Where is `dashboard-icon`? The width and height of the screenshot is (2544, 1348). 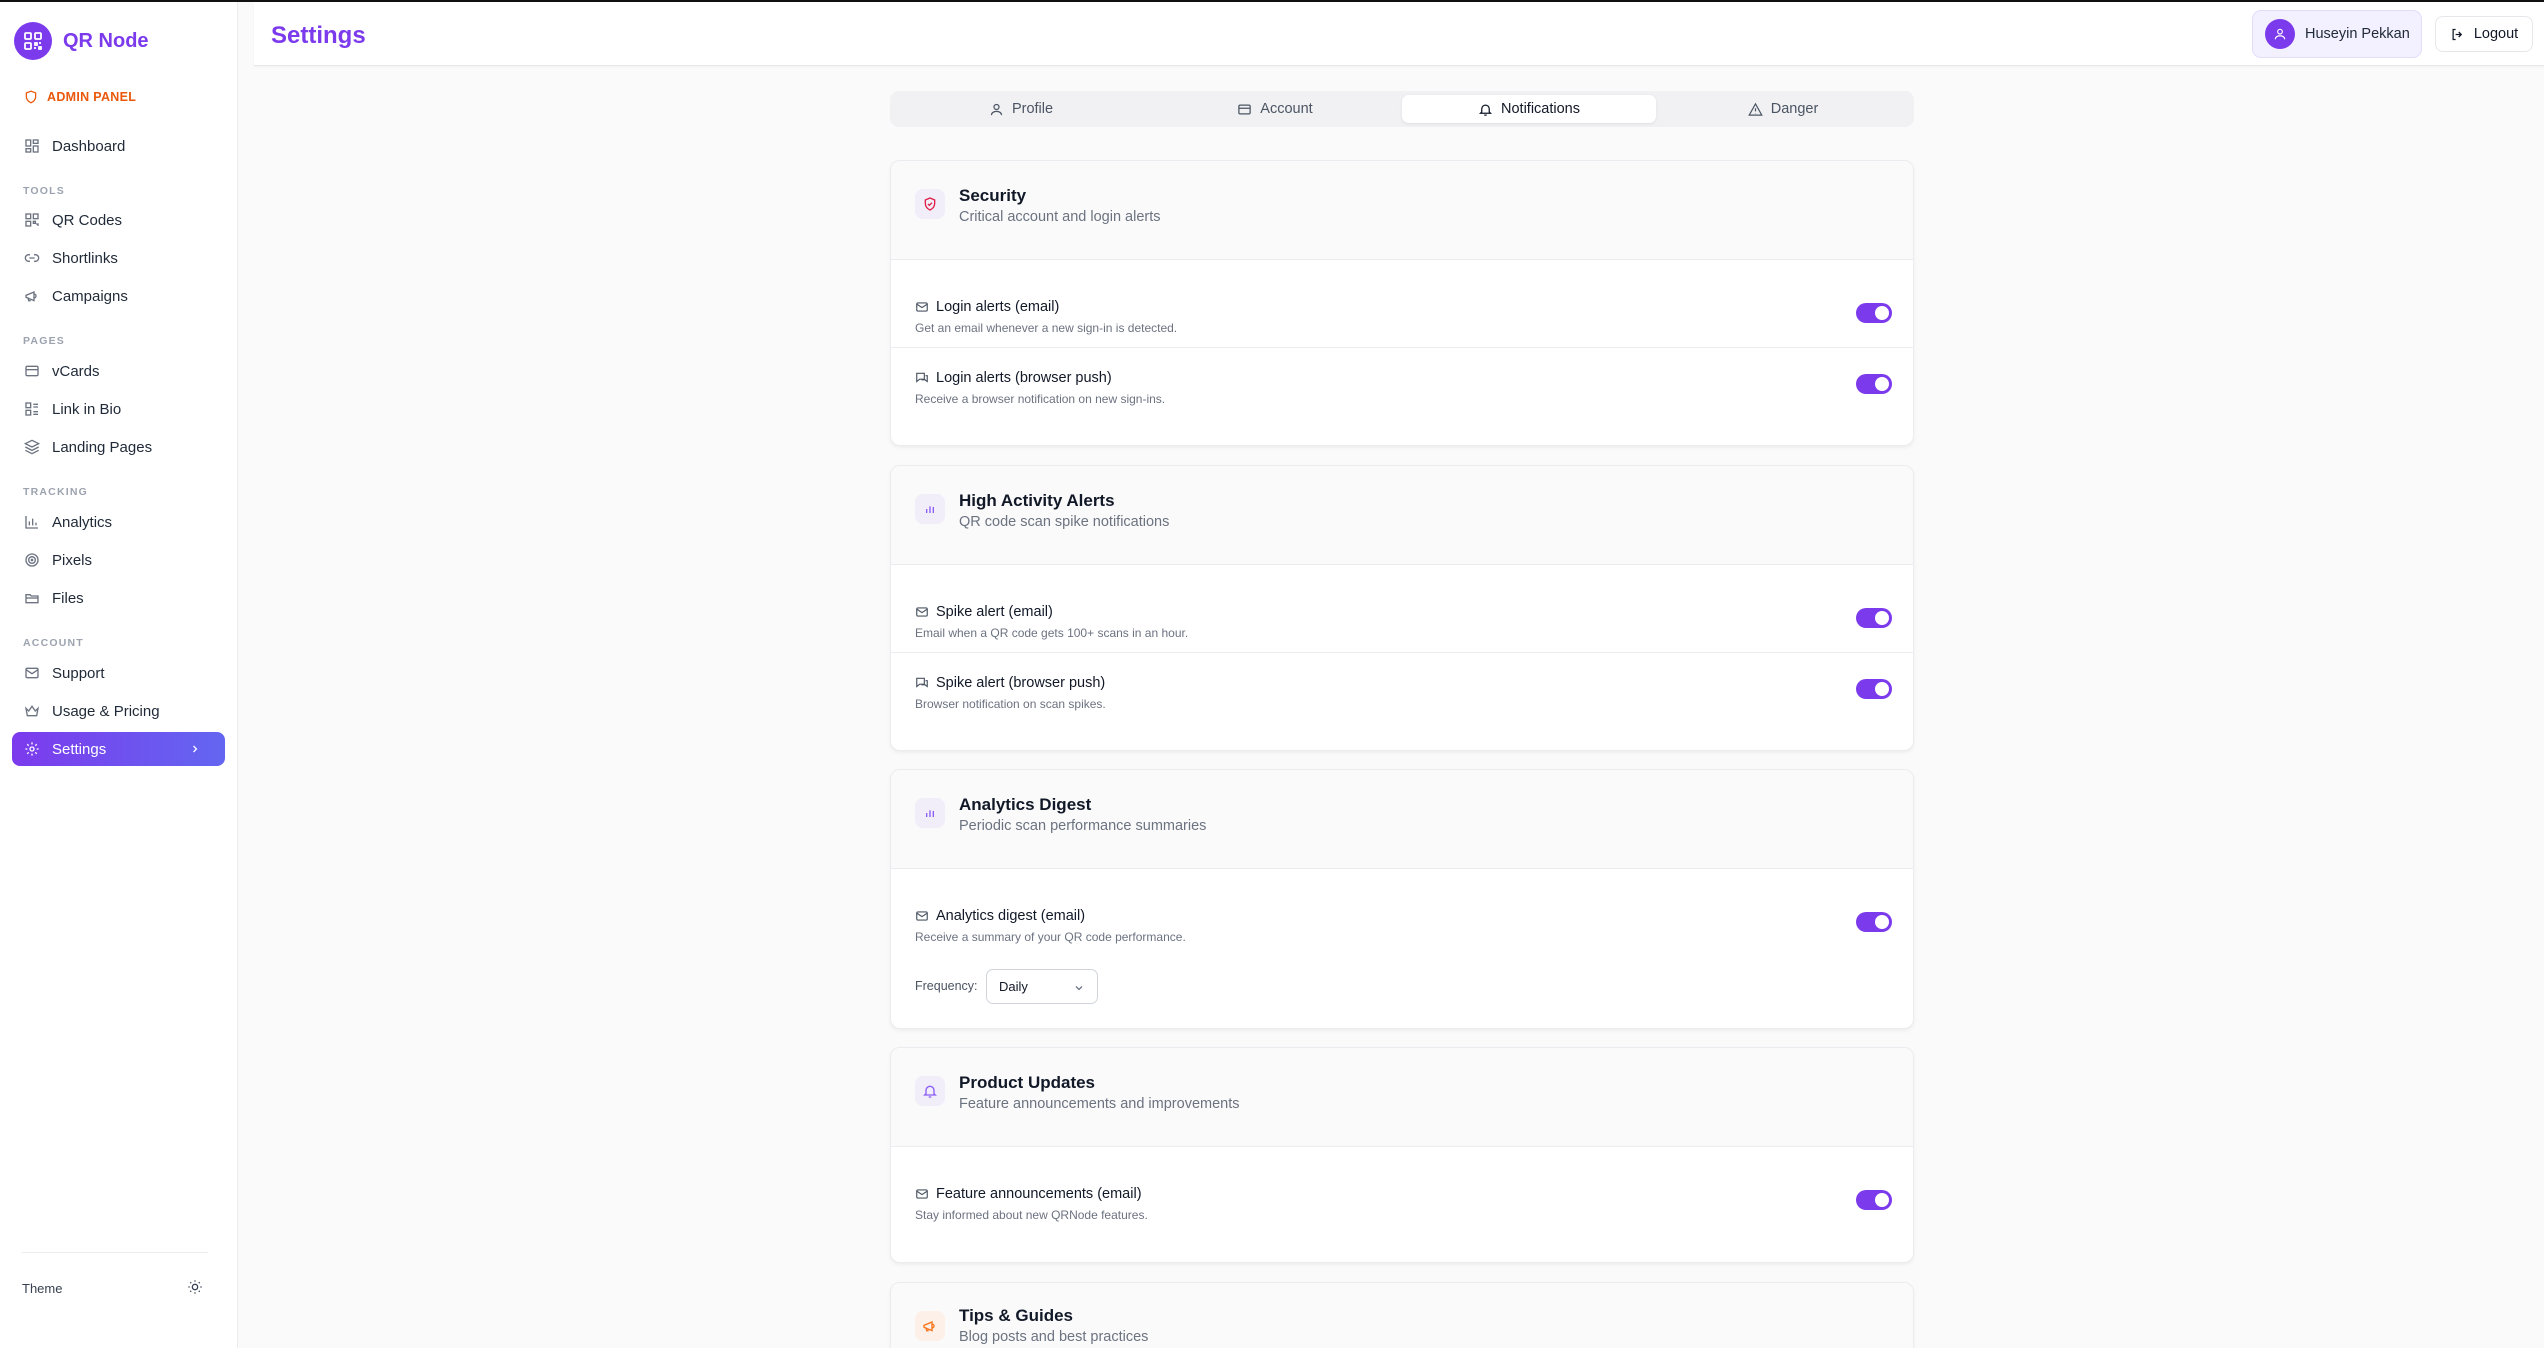 dashboard-icon is located at coordinates (32, 146).